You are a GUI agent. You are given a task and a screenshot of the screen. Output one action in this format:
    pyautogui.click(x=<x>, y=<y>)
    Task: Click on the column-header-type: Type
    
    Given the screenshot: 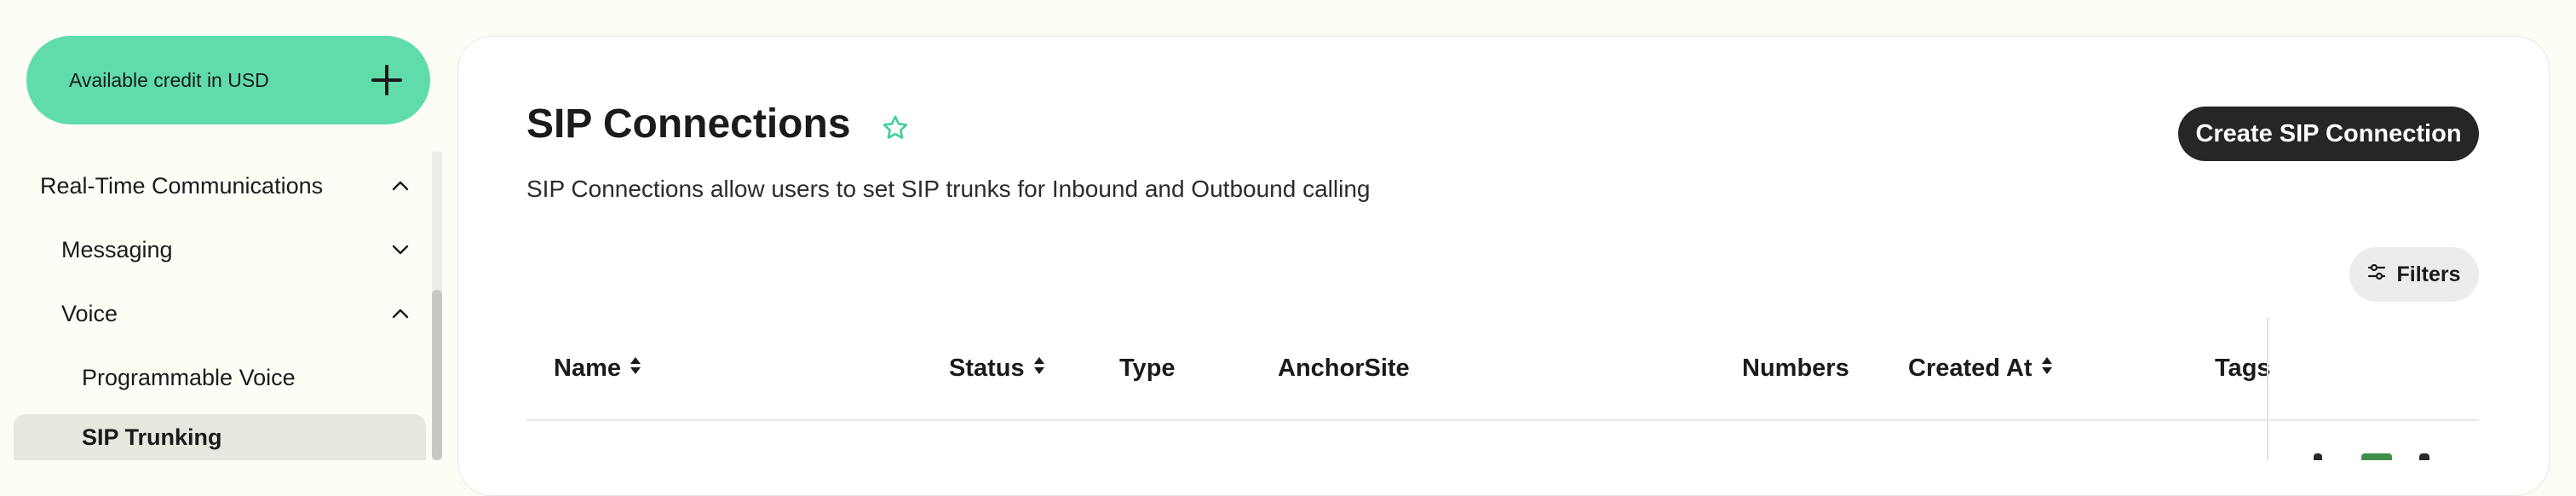 What is the action you would take?
    pyautogui.click(x=1148, y=368)
    